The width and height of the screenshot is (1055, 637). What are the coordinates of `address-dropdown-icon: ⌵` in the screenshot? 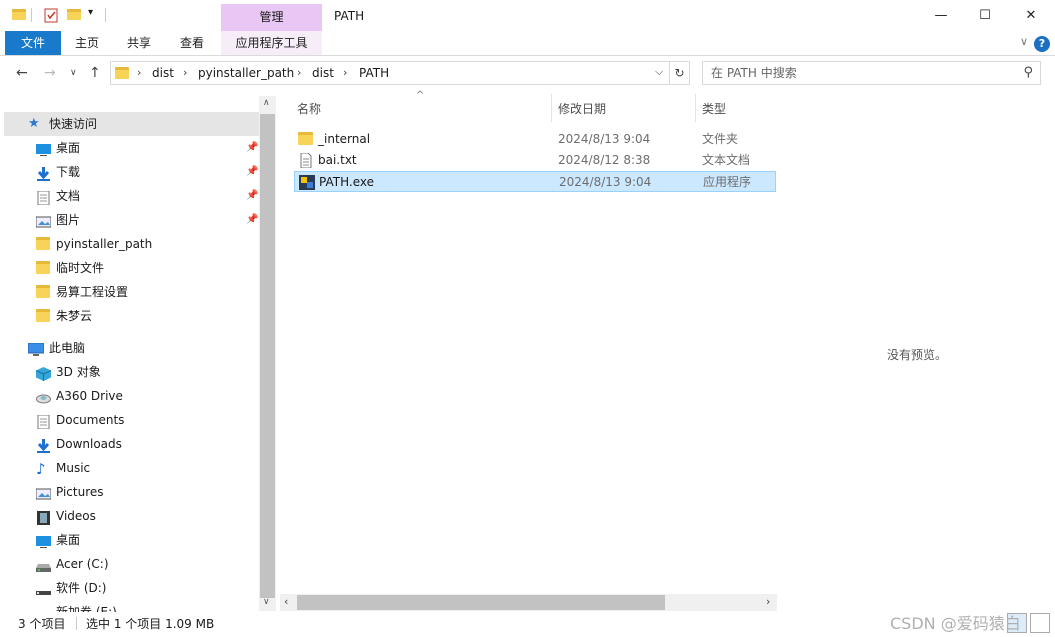 It's located at (659, 72).